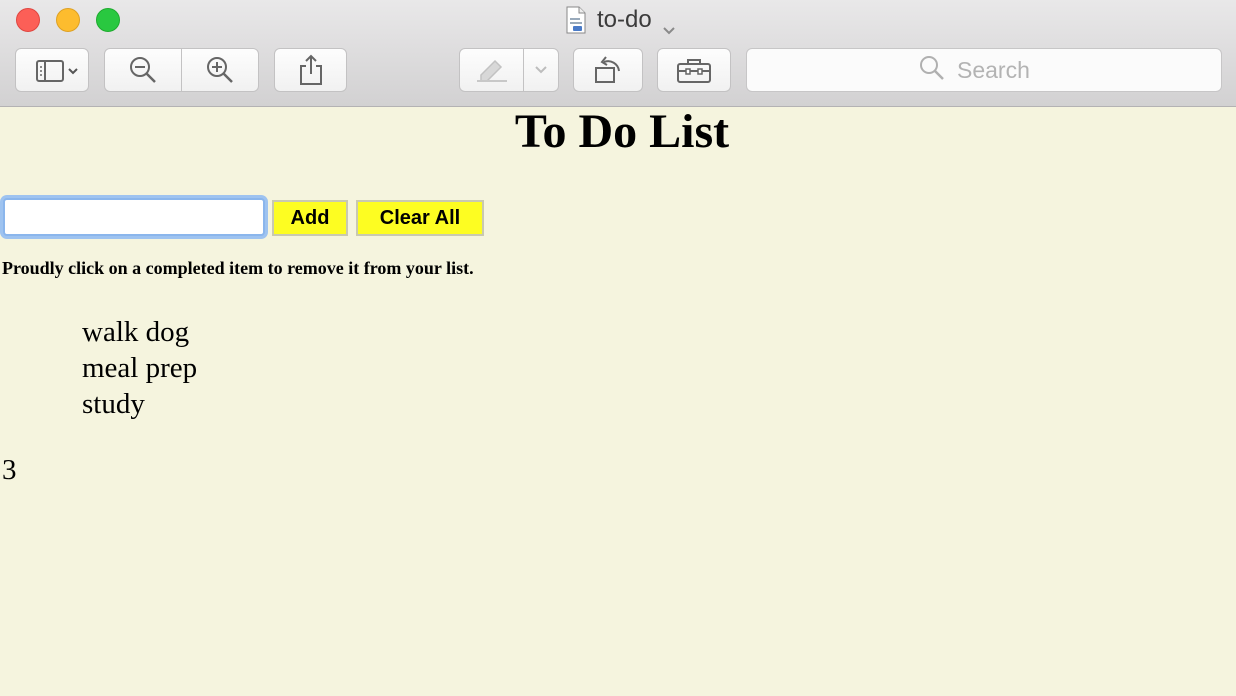 This screenshot has width=1236, height=696. I want to click on todo-list: walk dog meal prep study, so click(139, 368).